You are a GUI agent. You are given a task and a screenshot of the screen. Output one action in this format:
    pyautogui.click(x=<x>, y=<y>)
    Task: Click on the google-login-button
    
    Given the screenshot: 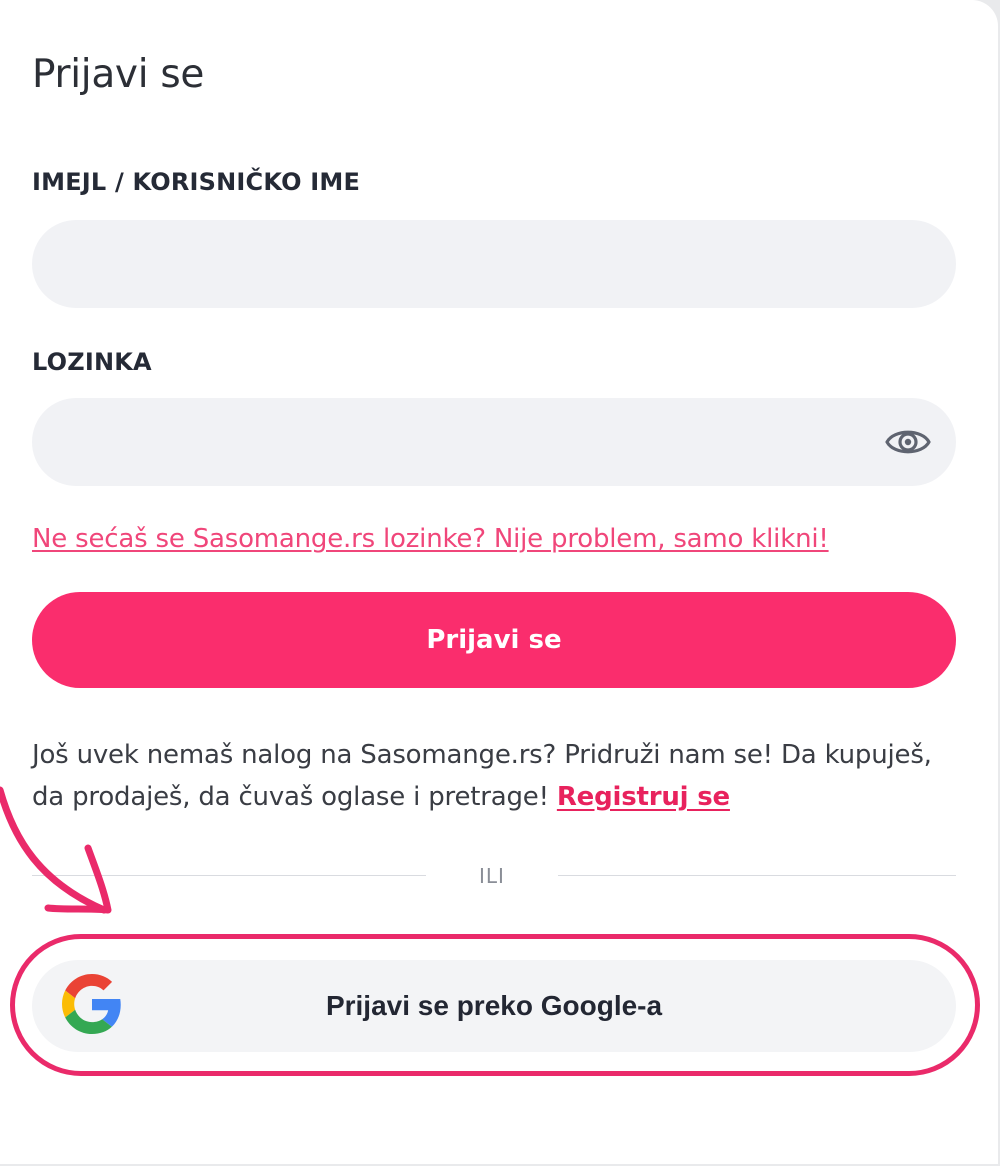 What is the action you would take?
    pyautogui.click(x=494, y=1006)
    